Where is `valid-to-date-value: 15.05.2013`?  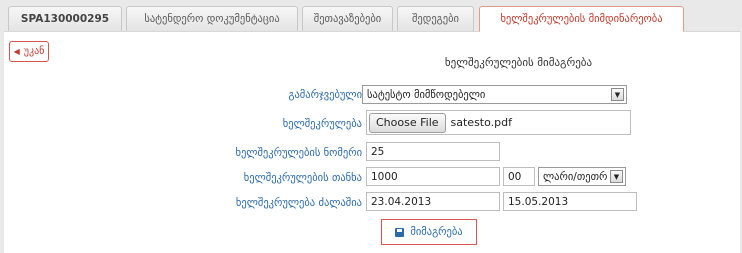
valid-to-date-value: 15.05.2013 is located at coordinates (538, 201).